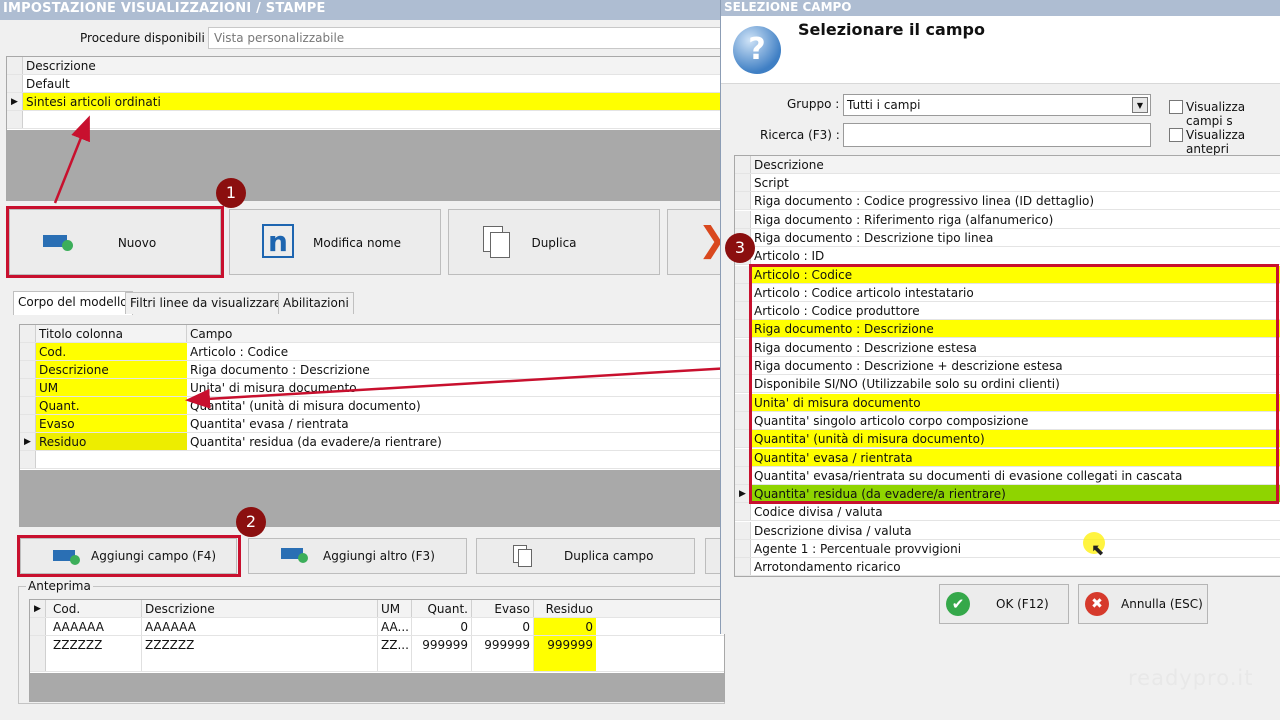 This screenshot has width=1280, height=720. What do you see at coordinates (1007, 256) in the screenshot?
I see `field-list-item: Articolo : ID` at bounding box center [1007, 256].